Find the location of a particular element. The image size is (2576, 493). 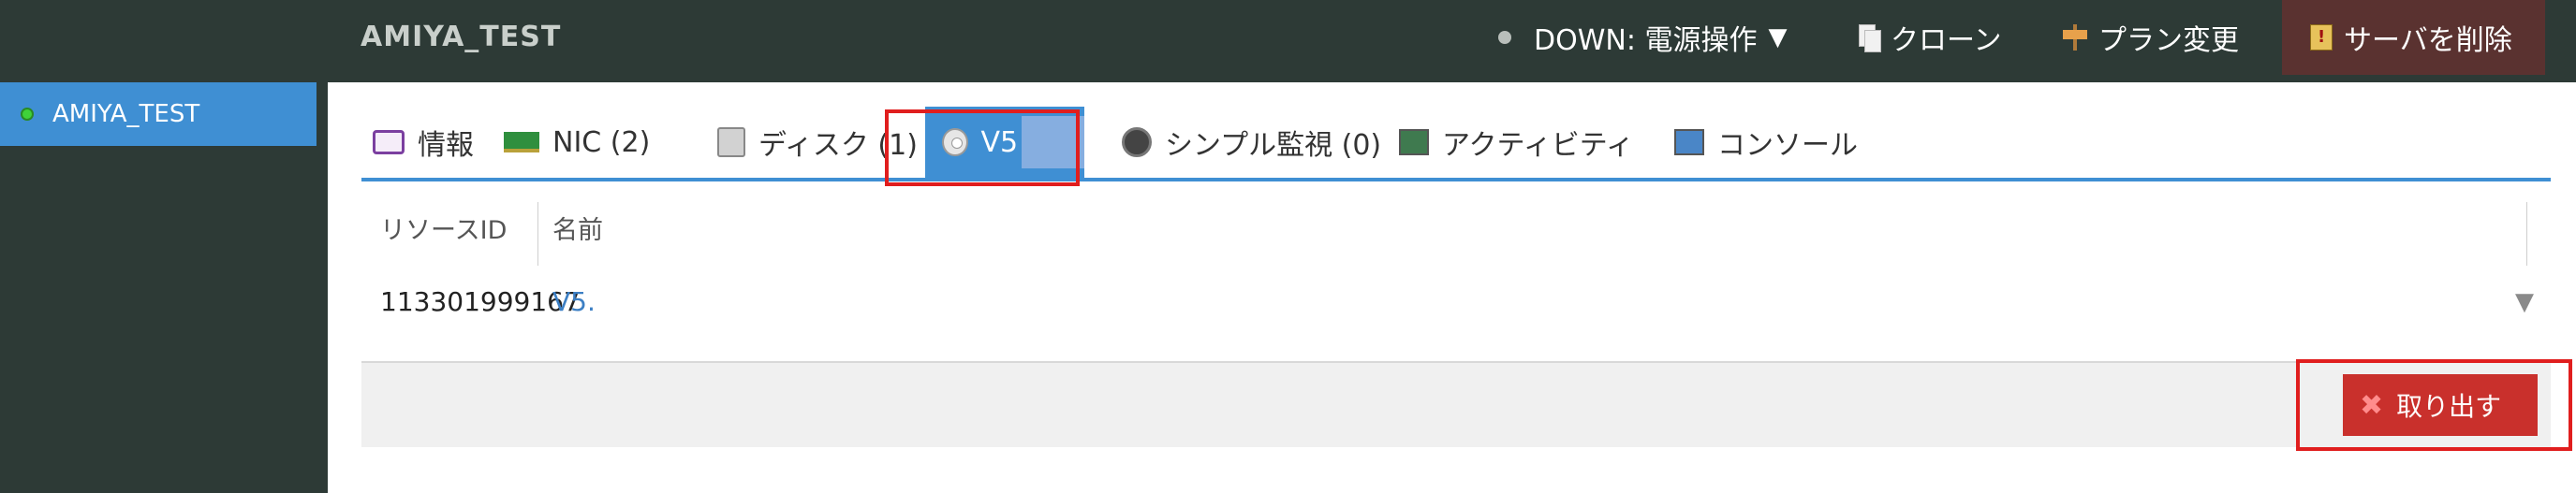

monitor-eye-icon is located at coordinates (1137, 142).